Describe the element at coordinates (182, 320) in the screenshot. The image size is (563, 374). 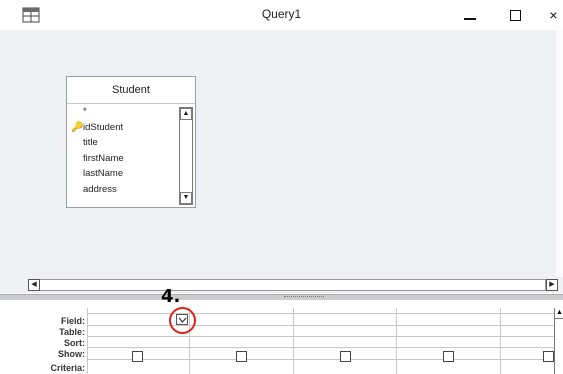
I see `annotation-circle` at that location.